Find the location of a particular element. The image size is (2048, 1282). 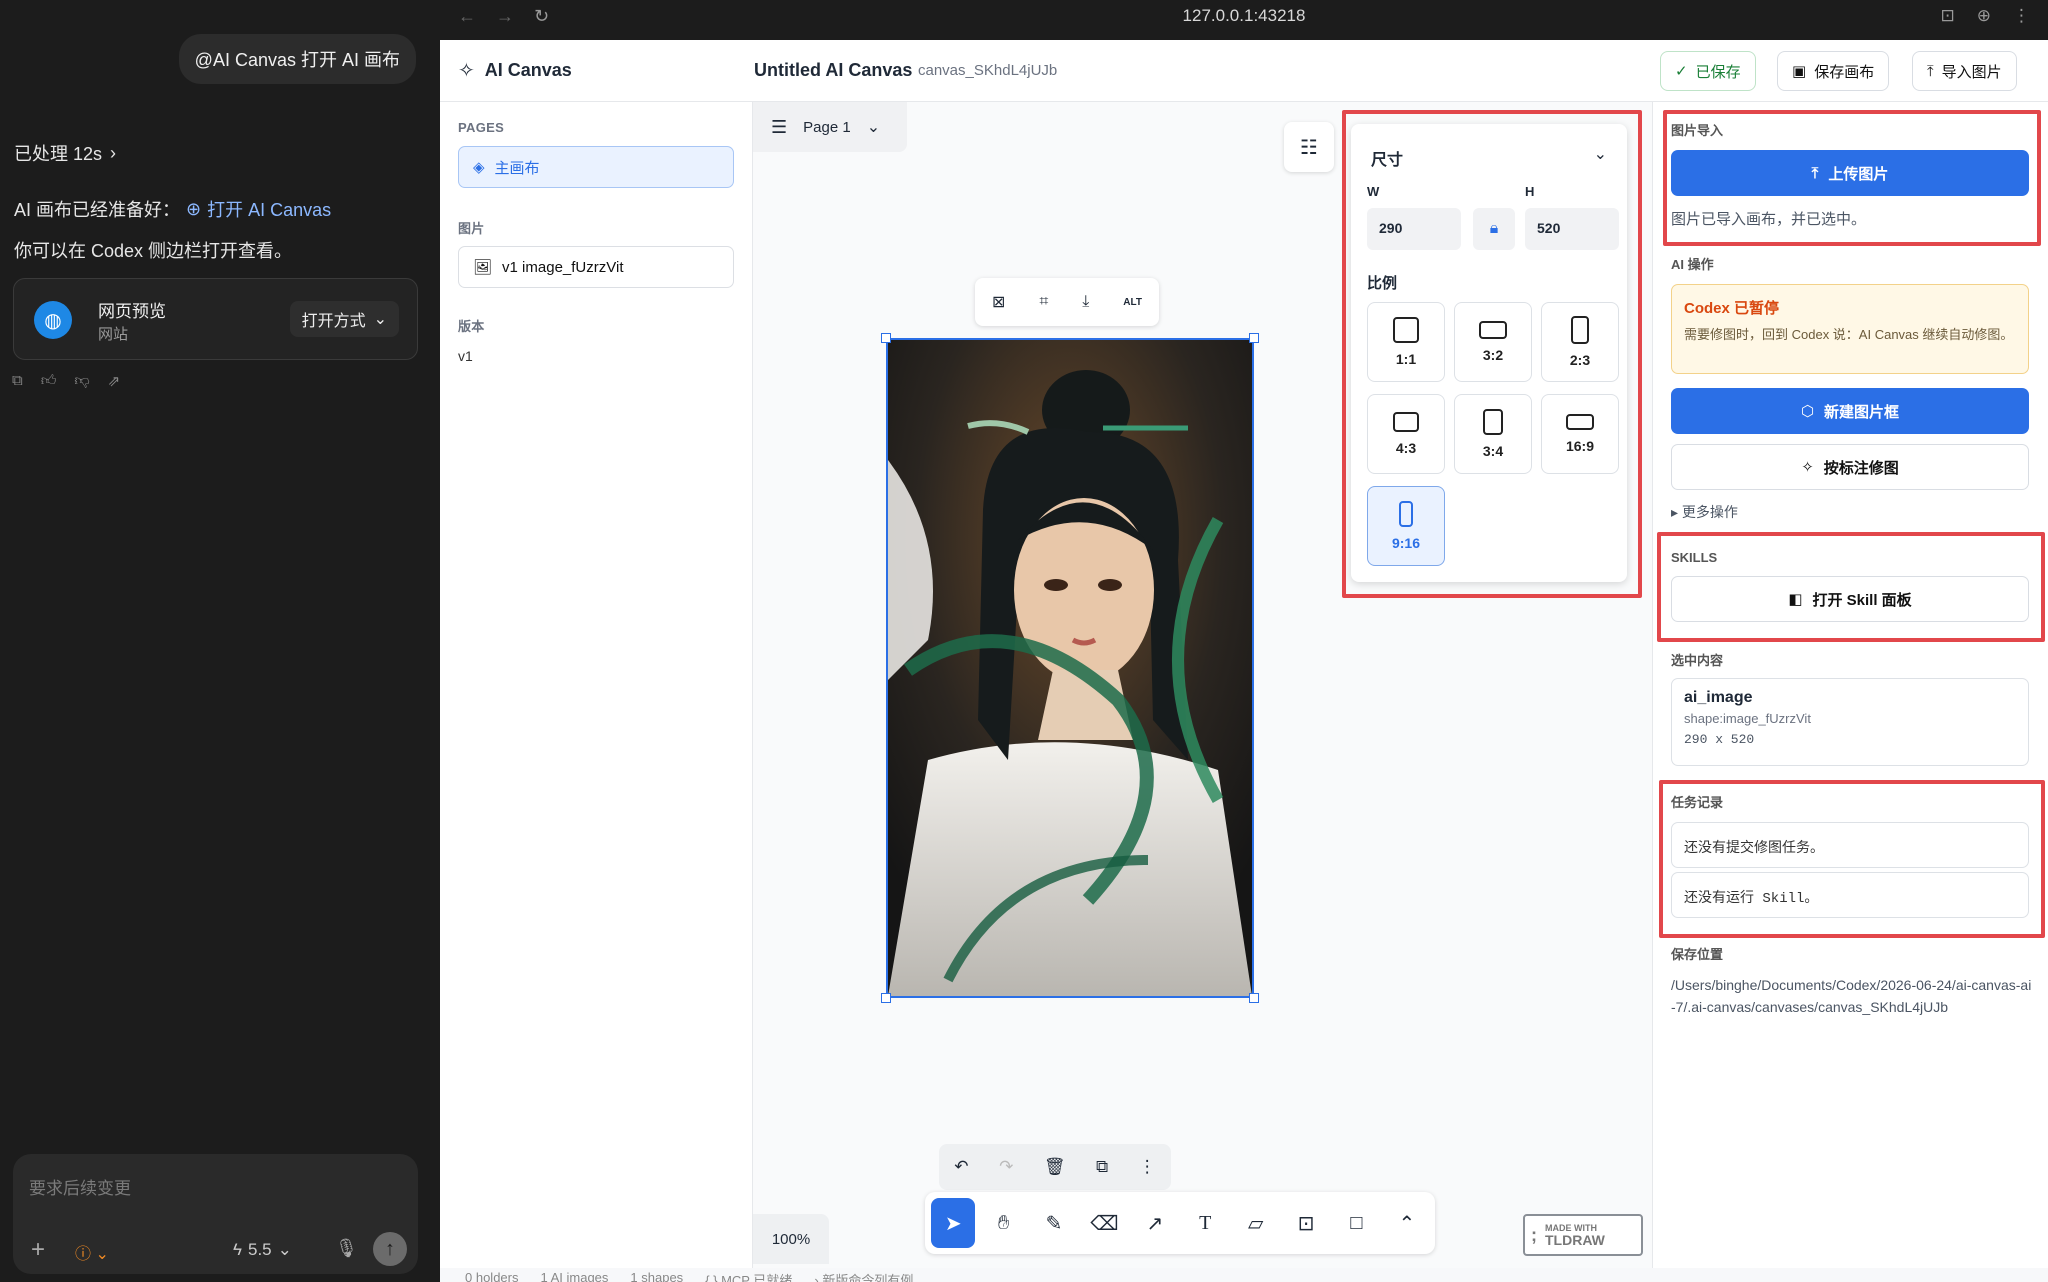

ratio-3-2: 3:2 is located at coordinates (1493, 342).